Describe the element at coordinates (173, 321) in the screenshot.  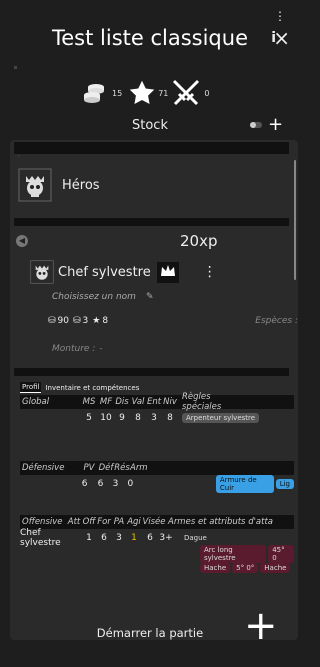
I see `unit-costs: ⛁ 90 ⛁ 3 ★ 8 Espèces :` at that location.